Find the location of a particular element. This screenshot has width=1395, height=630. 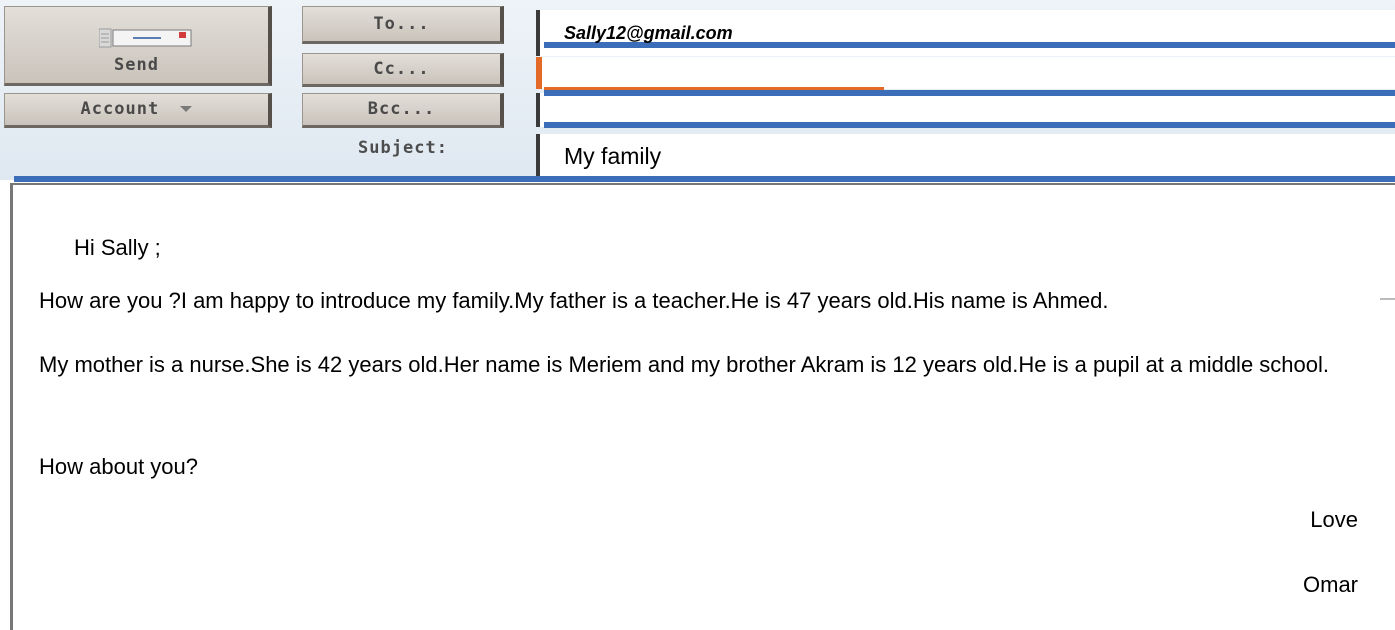

envelope-send-icon is located at coordinates (145, 38).